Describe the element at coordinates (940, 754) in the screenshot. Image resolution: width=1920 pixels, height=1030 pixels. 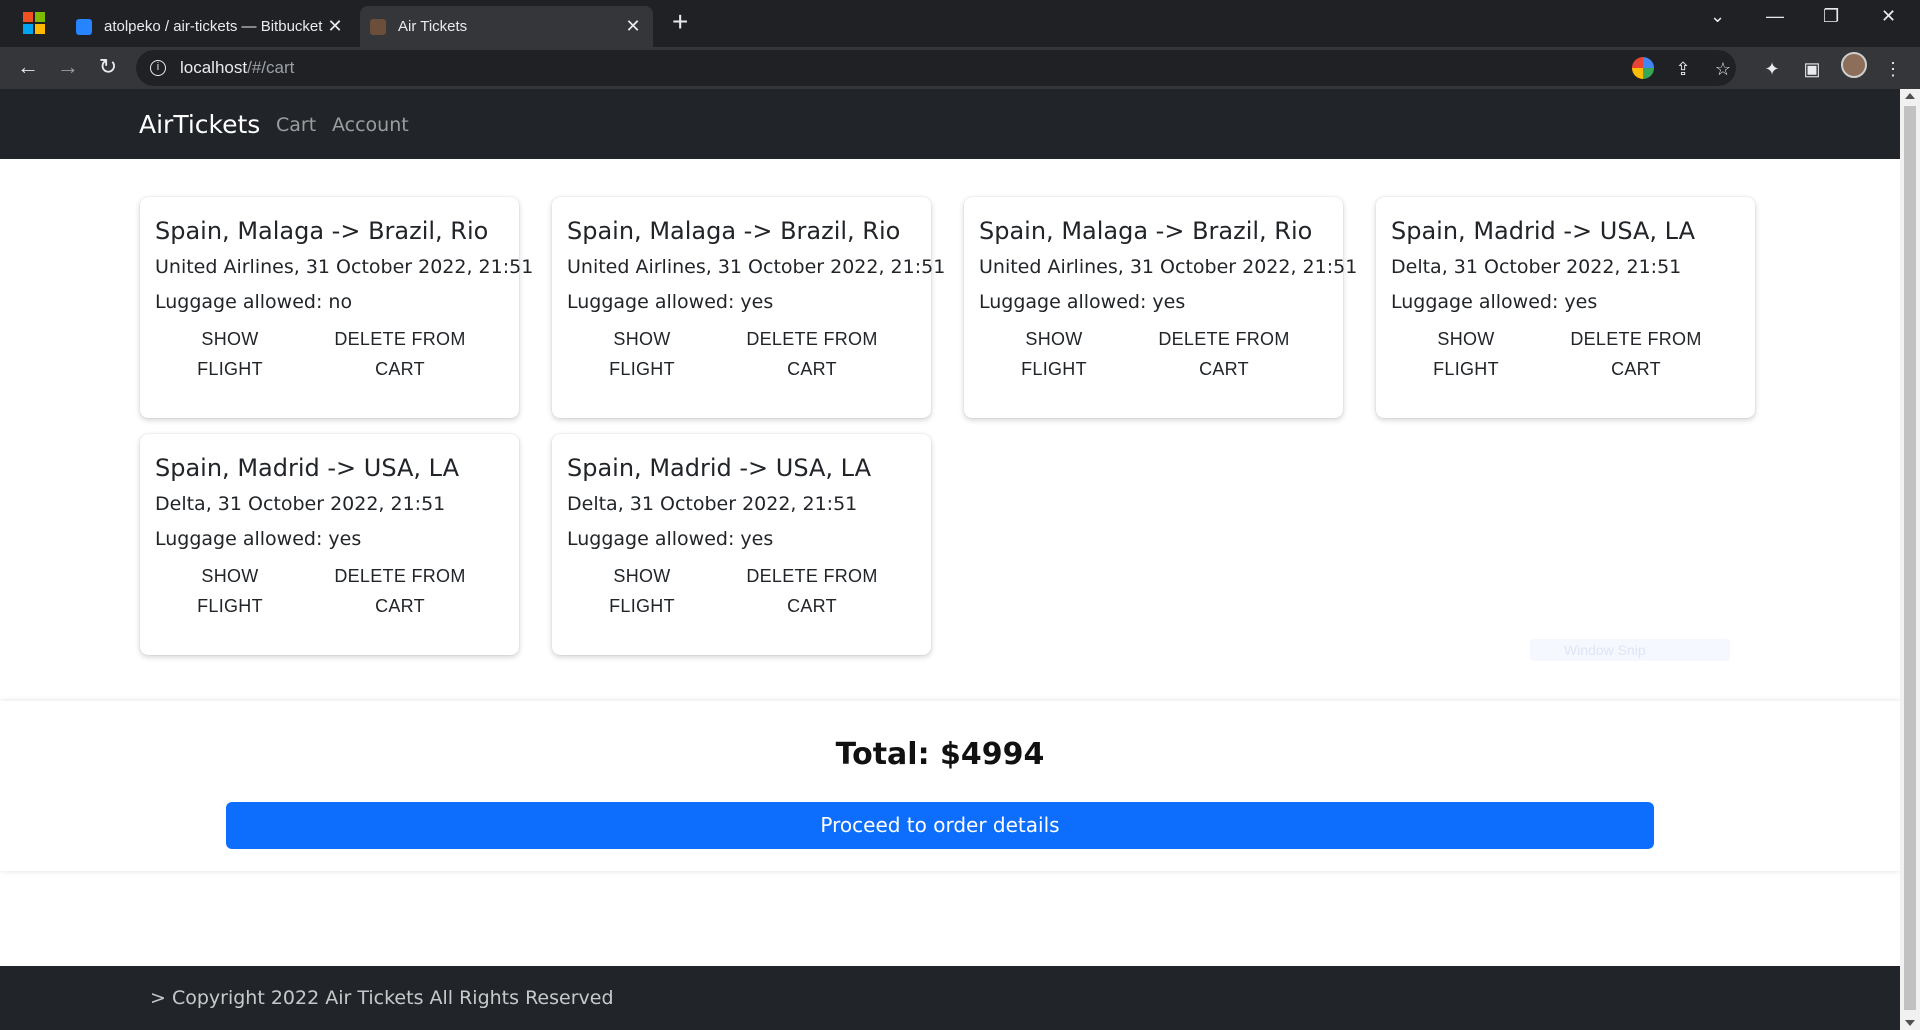
I see `cart-total: Total: $4994` at that location.